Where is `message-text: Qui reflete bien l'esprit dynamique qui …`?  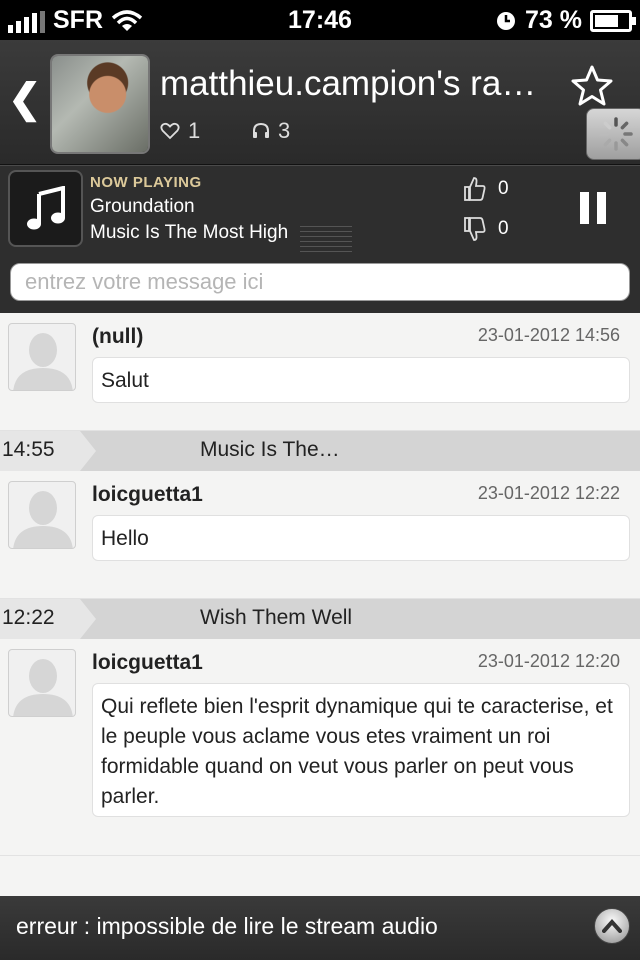
message-text: Qui reflete bien l'esprit dynamique qui … is located at coordinates (361, 750).